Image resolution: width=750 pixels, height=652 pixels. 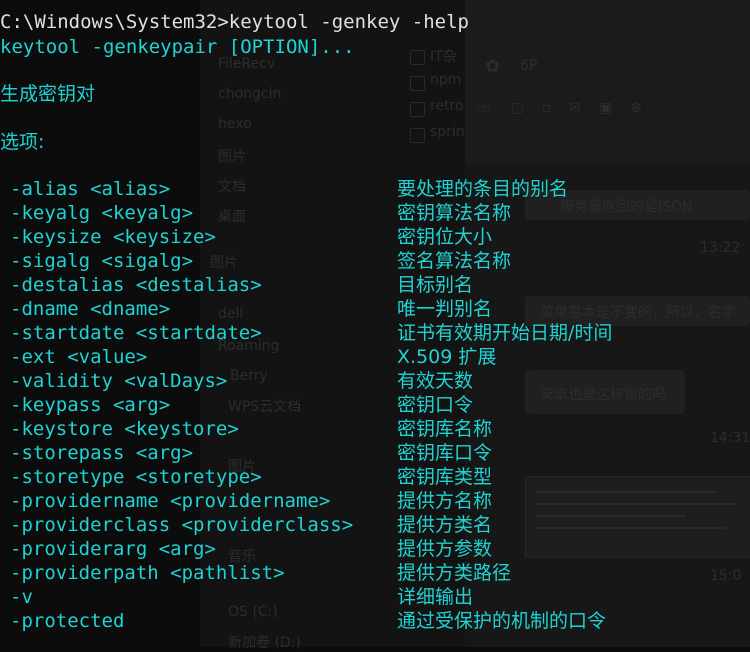 What do you see at coordinates (113, 237) in the screenshot?
I see `option-flag: -keysize <keysize>` at bounding box center [113, 237].